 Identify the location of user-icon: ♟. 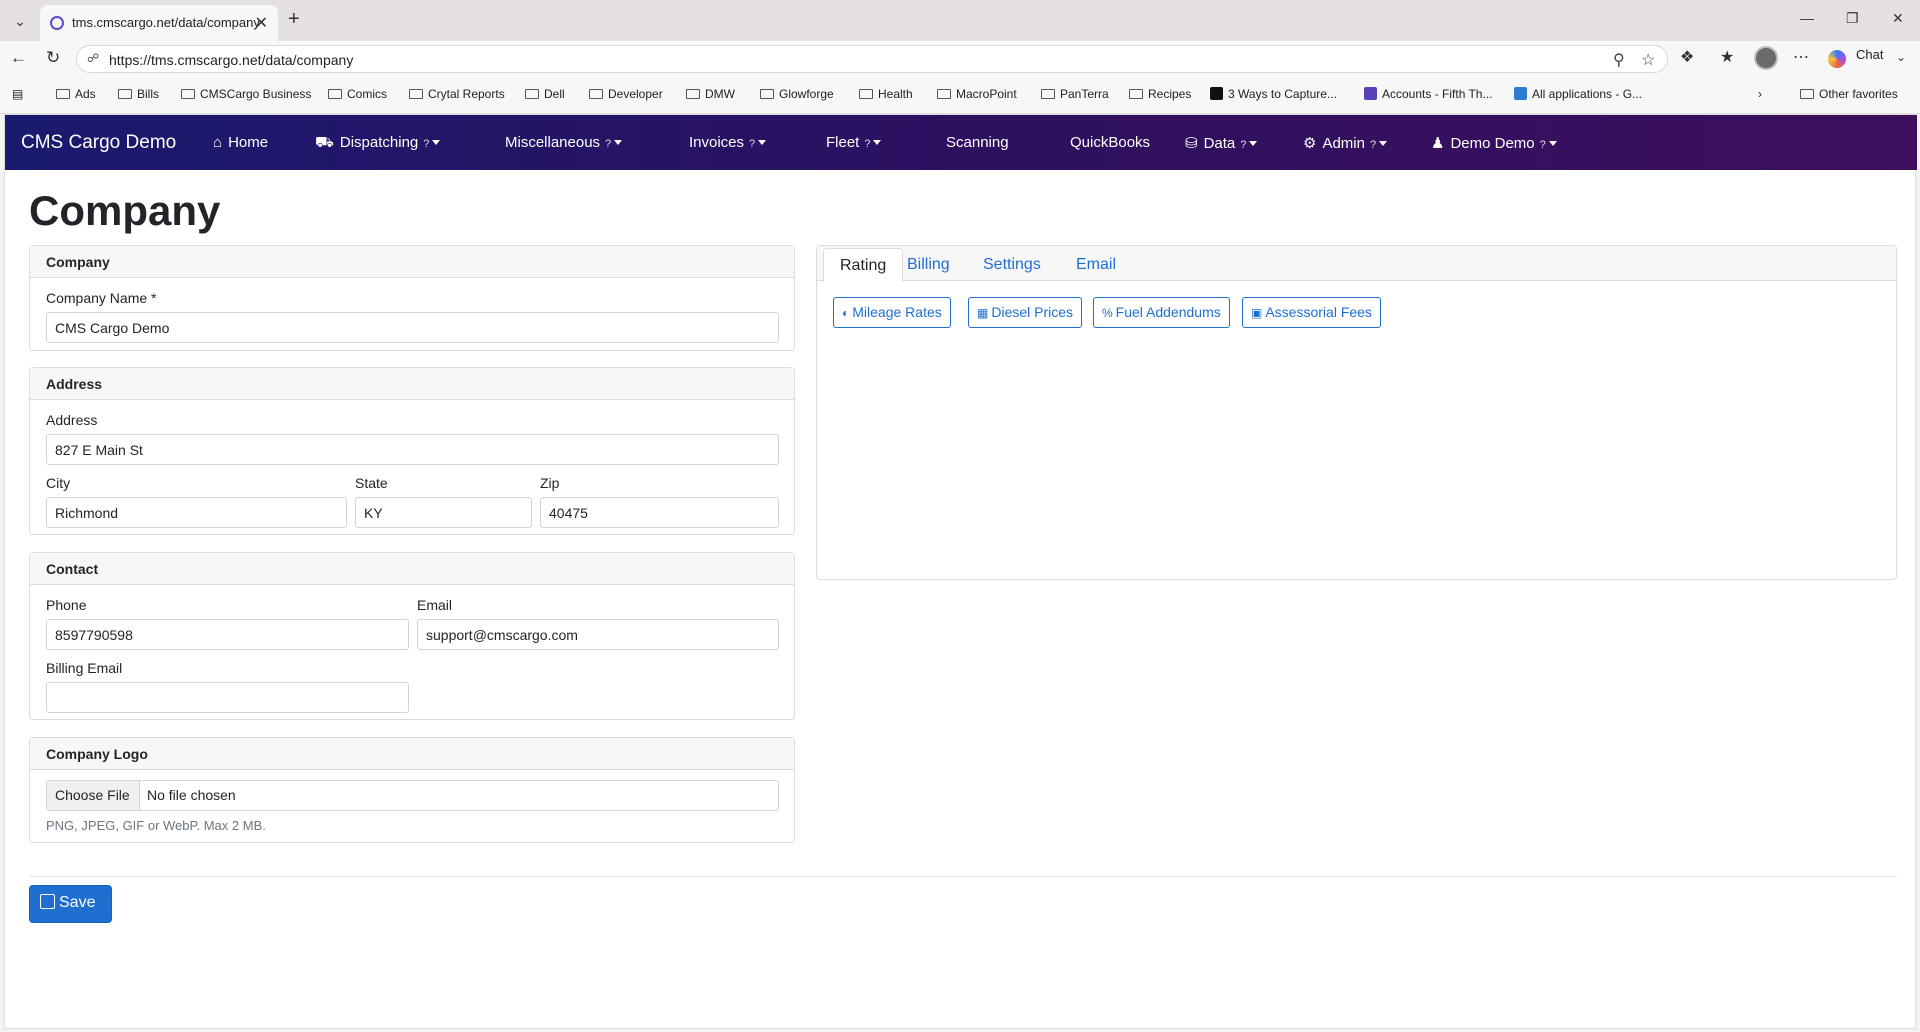
(1438, 143).